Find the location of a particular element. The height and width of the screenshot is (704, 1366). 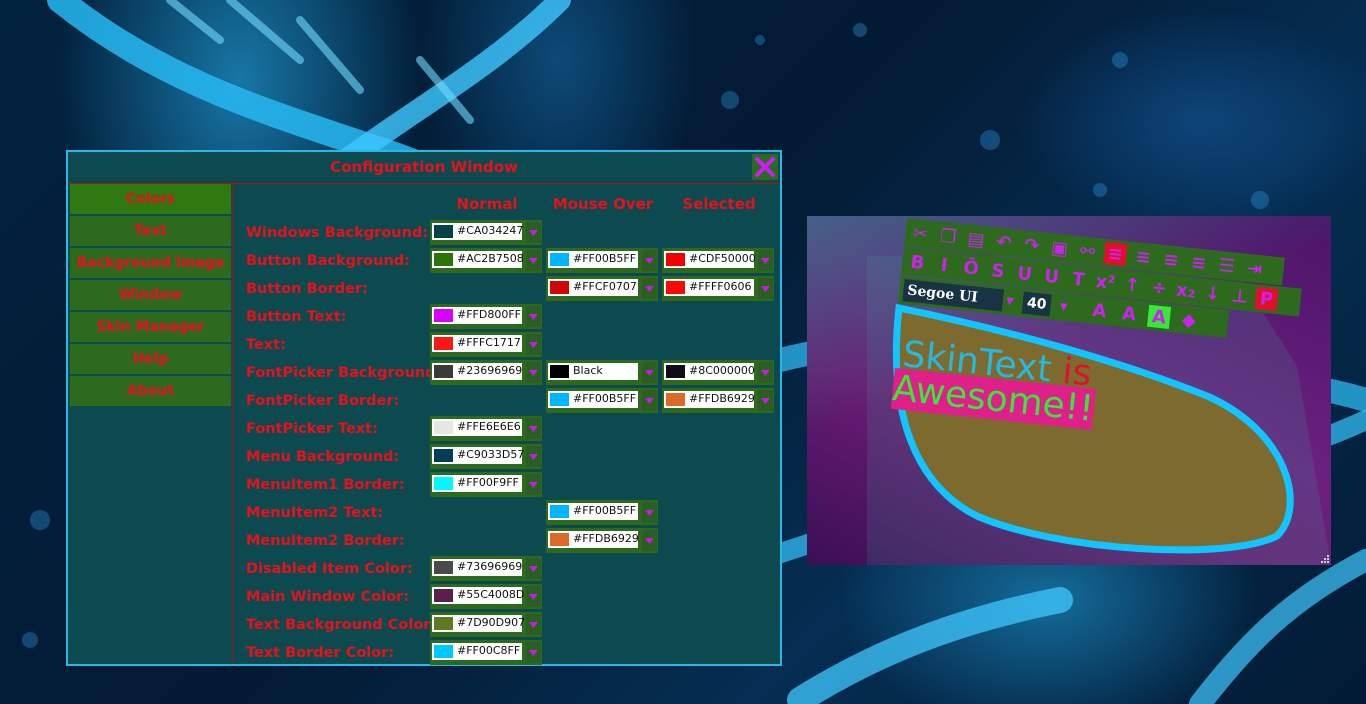

window-titlebar: Configuration Window is located at coordinates (424, 168).